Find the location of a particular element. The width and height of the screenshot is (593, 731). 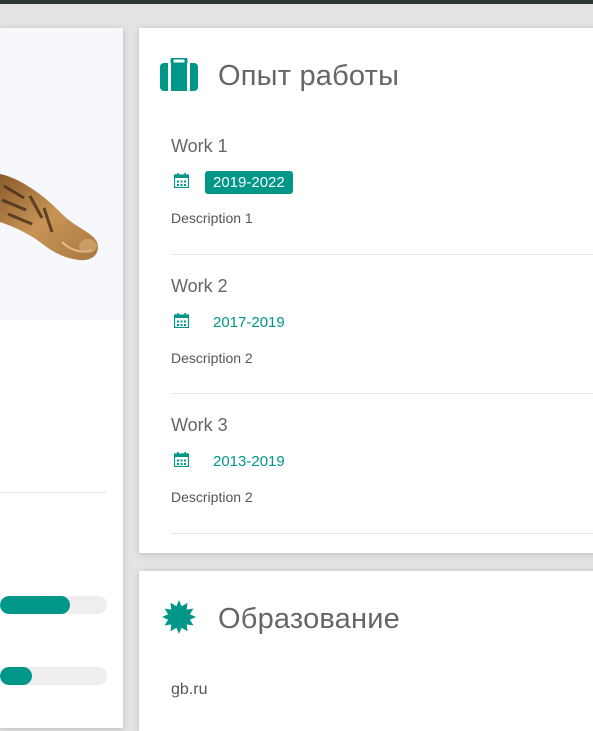

work-entry-title: Work 1 is located at coordinates (199, 146).